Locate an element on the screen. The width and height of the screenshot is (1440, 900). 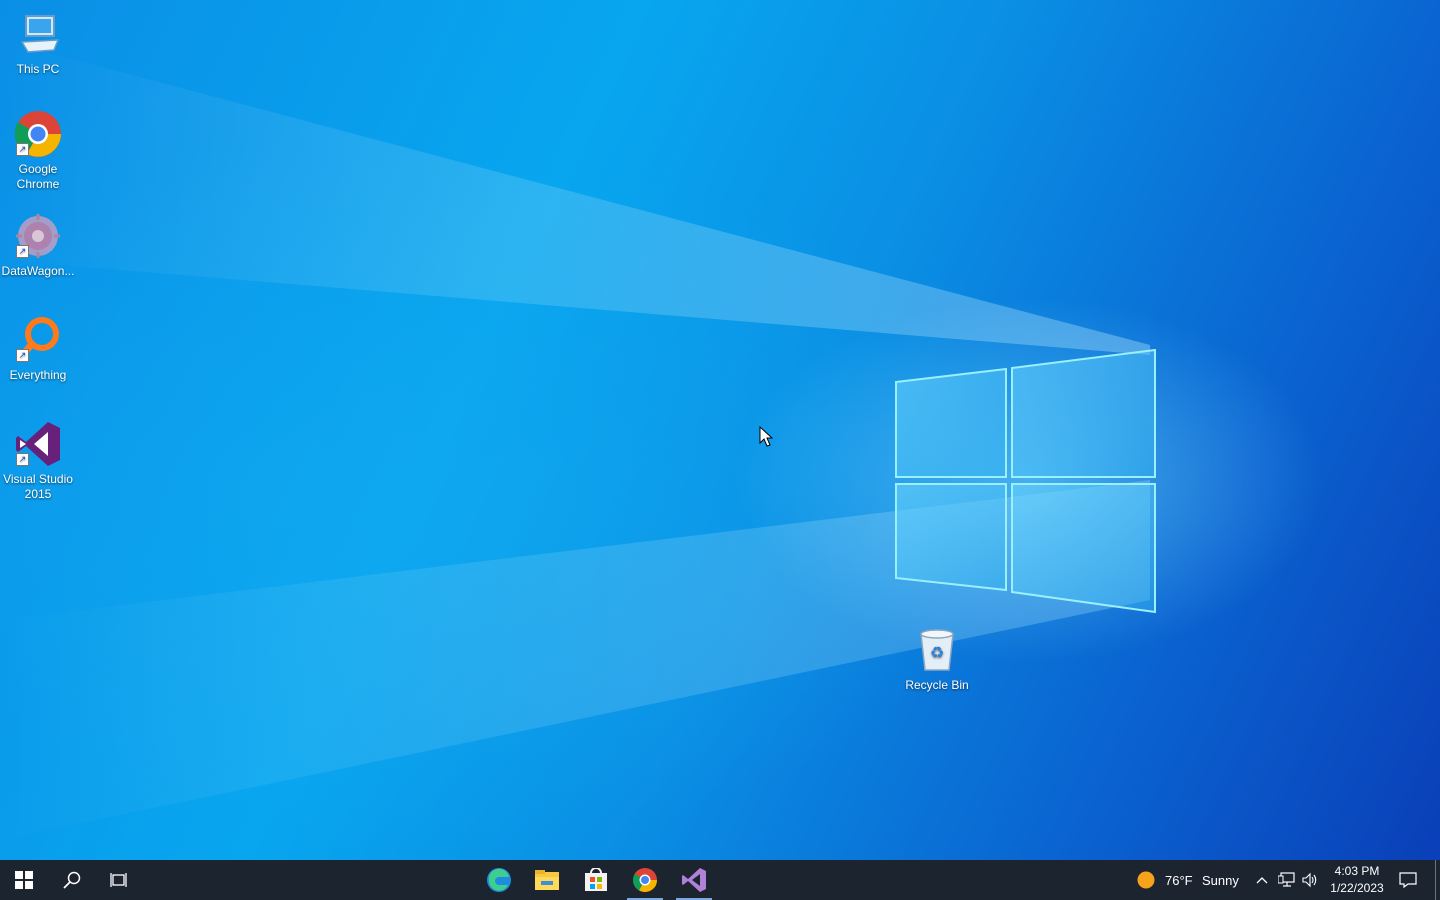
this-pc-icon is located at coordinates (38, 34).